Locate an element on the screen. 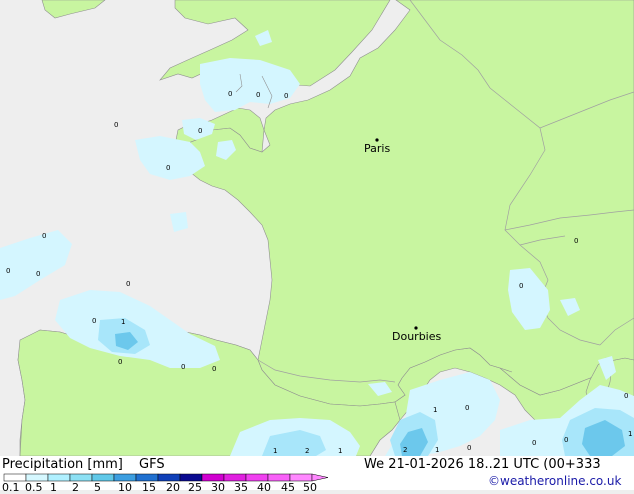 The image size is (634, 494). legend-label: 20 is located at coordinates (173, 487).